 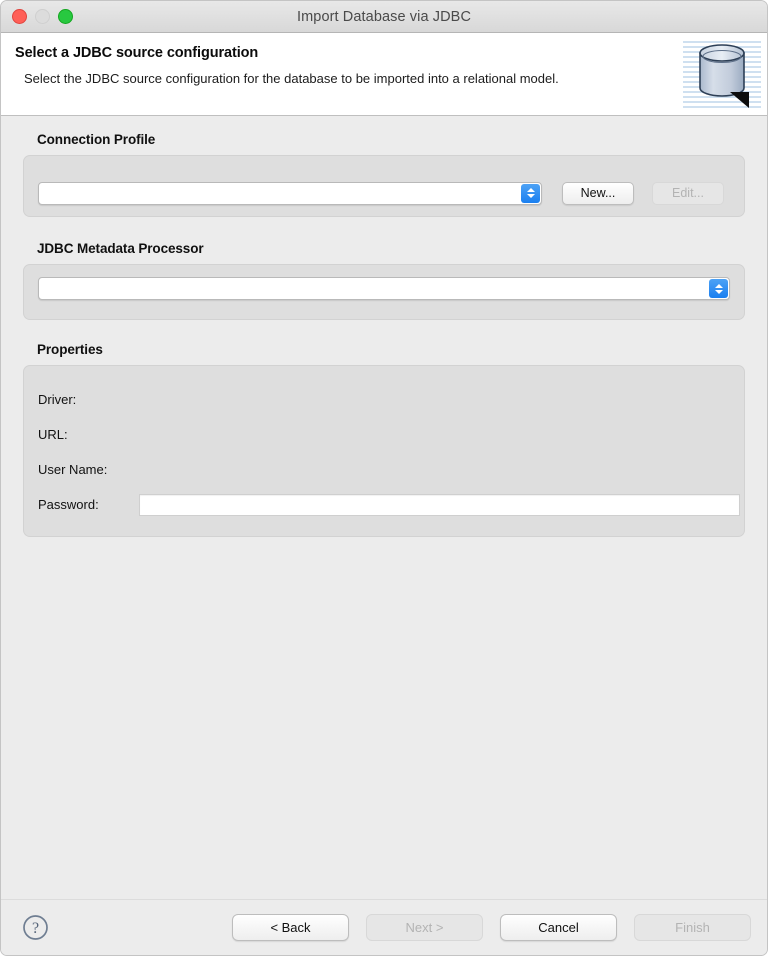 I want to click on window-controls, so click(x=42, y=16).